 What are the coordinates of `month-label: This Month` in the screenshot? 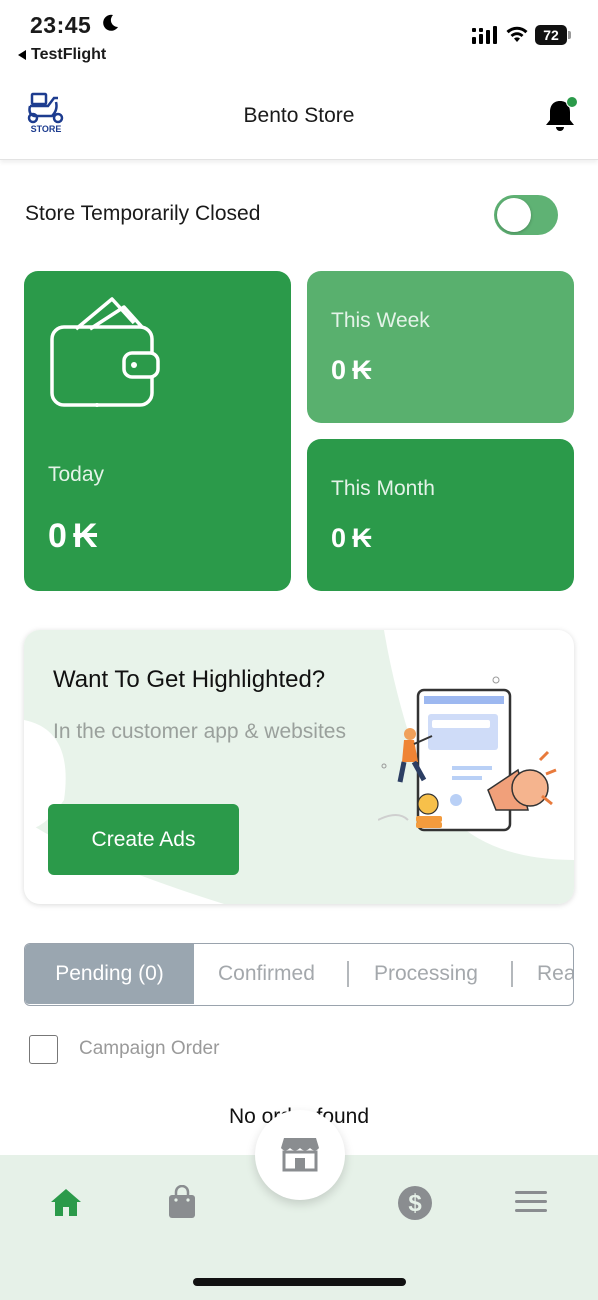 It's located at (383, 488).